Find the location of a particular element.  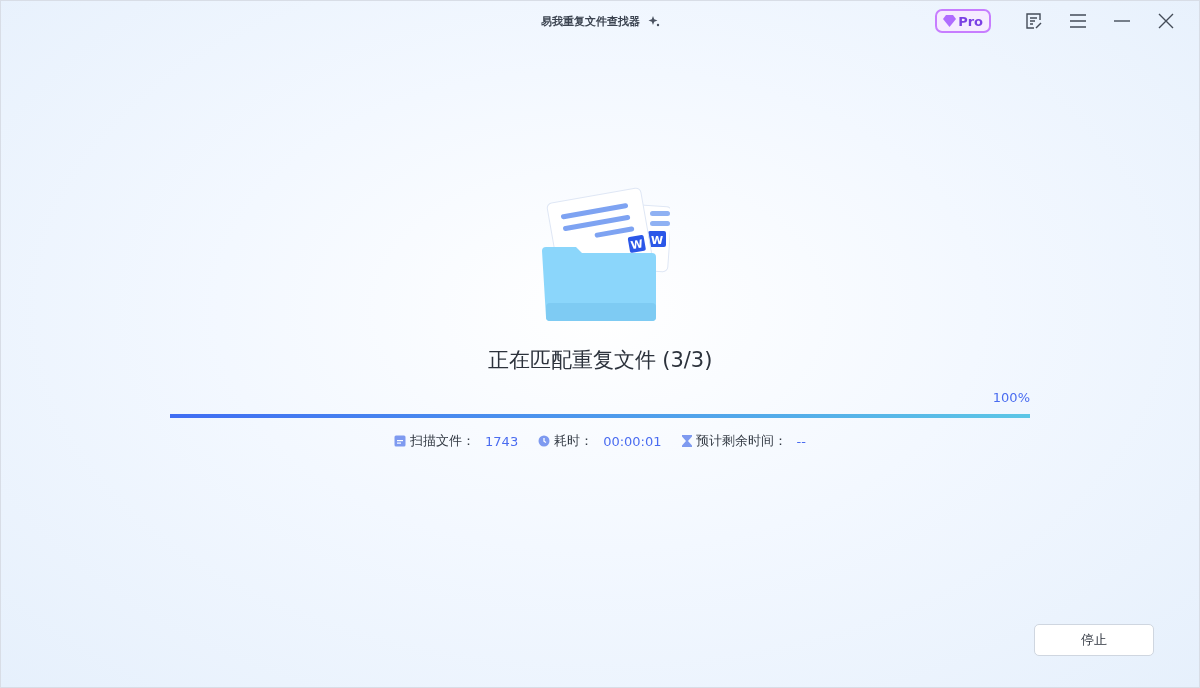

document-icon is located at coordinates (400, 441).